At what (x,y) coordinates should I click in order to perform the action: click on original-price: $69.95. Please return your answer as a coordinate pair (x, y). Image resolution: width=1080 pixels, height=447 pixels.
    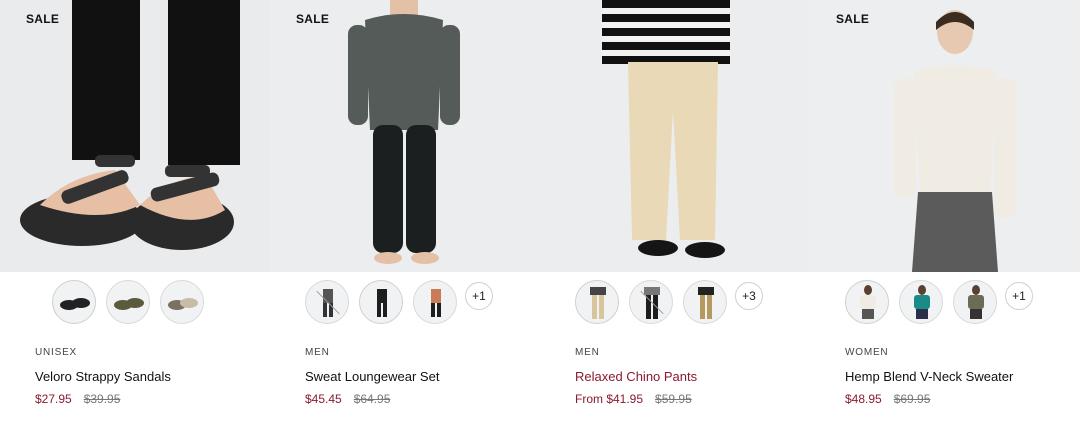
    Looking at the image, I should click on (912, 399).